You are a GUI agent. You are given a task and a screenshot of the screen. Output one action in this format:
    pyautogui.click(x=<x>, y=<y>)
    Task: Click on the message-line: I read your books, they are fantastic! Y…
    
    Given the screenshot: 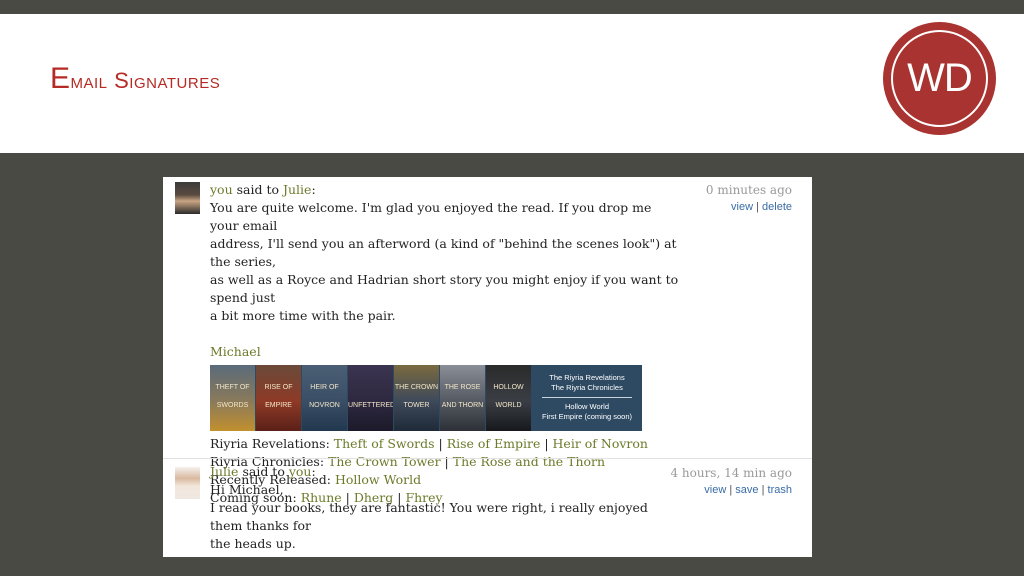 What is the action you would take?
    pyautogui.click(x=429, y=516)
    